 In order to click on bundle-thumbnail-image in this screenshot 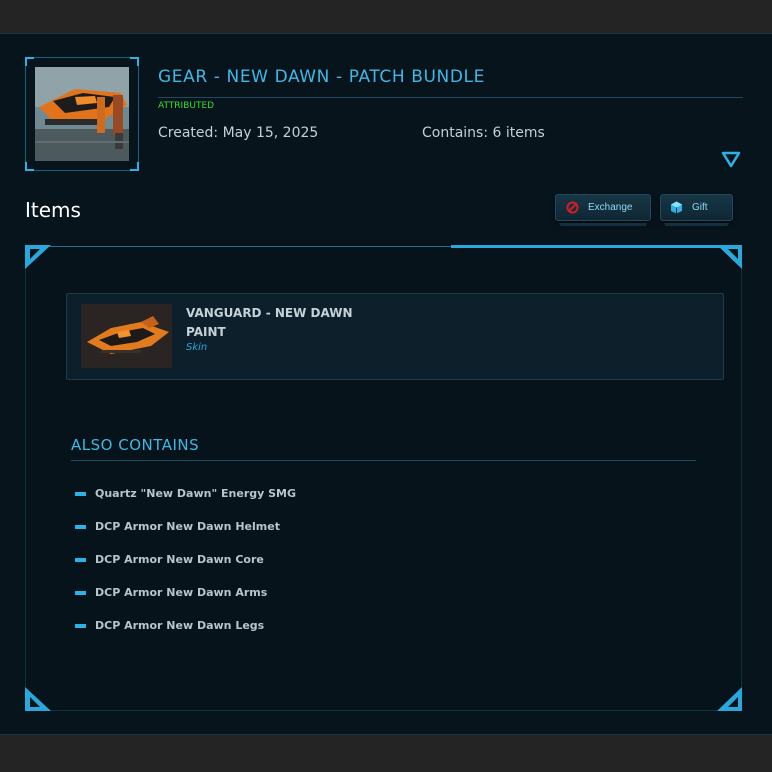, I will do `click(82, 114)`.